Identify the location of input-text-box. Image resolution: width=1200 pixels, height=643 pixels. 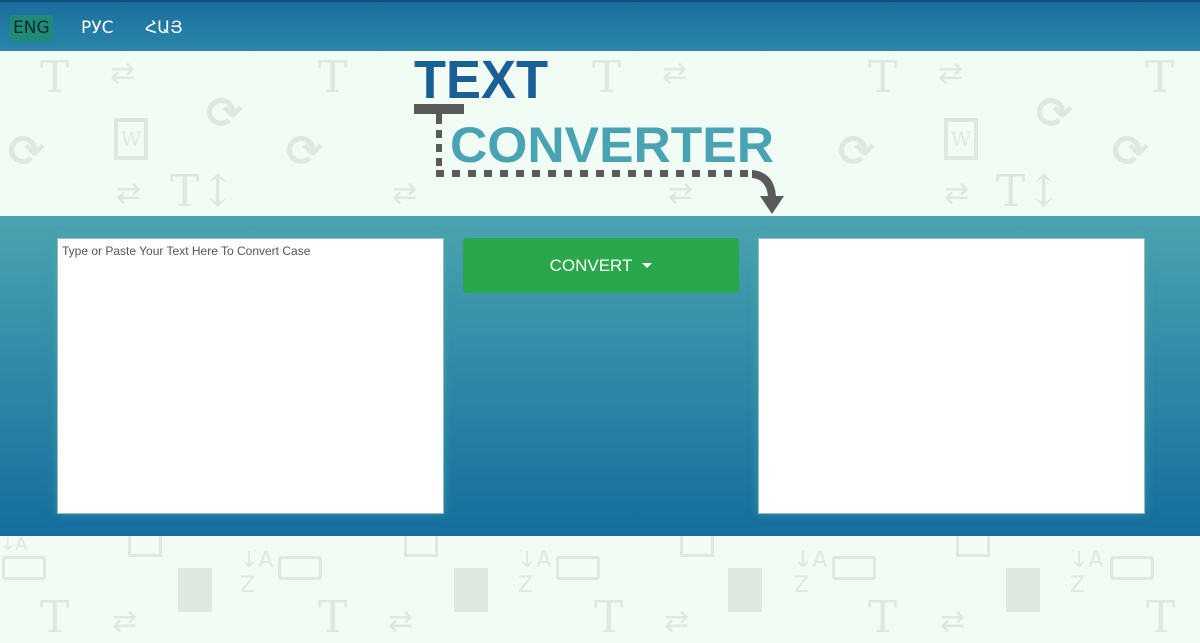
(250, 376).